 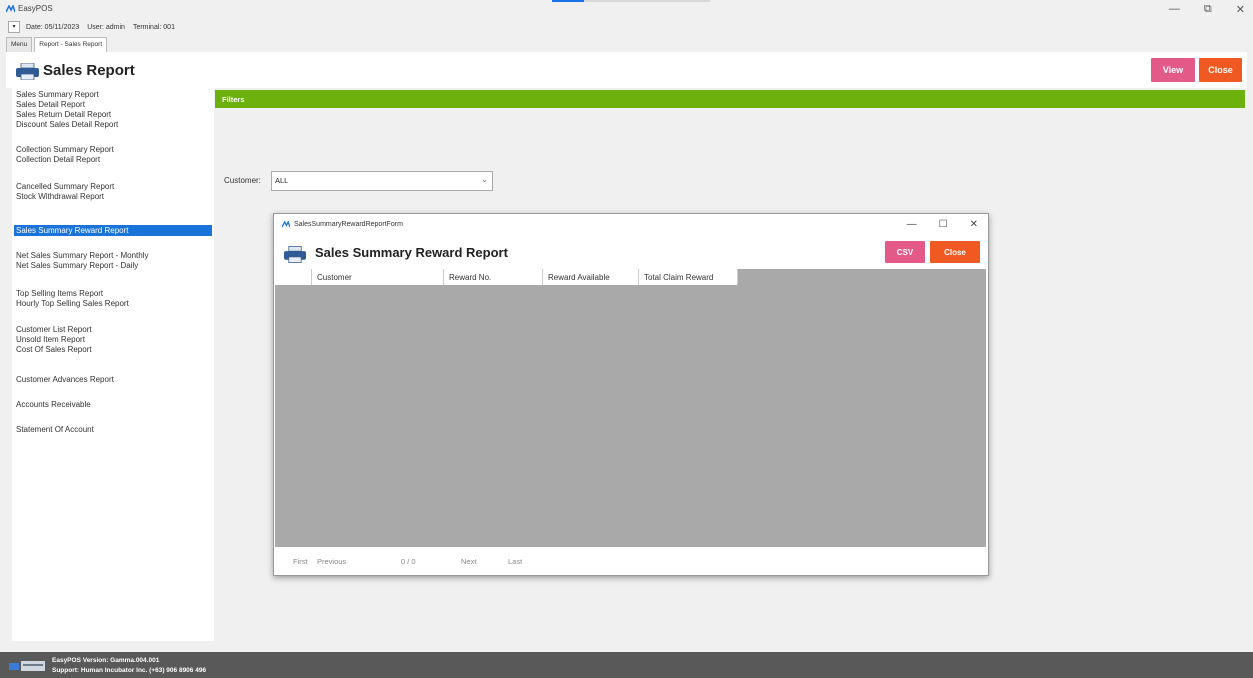 I want to click on customer-select-value: ALL, so click(x=282, y=180).